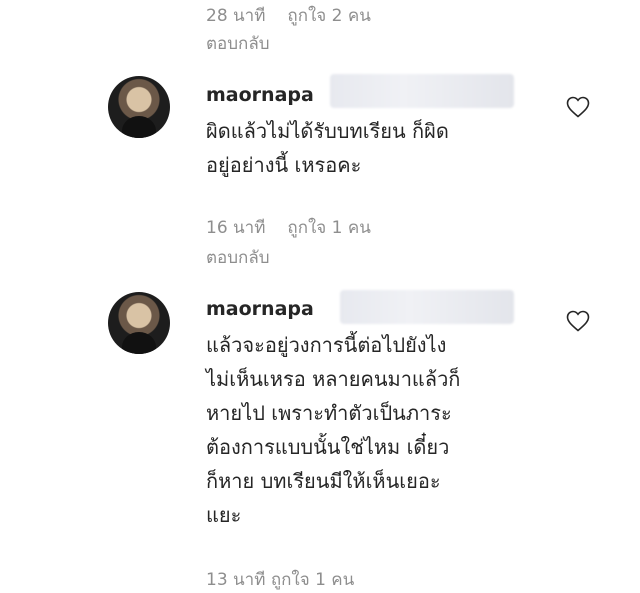 Image resolution: width=640 pixels, height=593 pixels. Describe the element at coordinates (327, 131) in the screenshot. I see `comment-line: ผิดแล้วไม่ได้รับบทเรียน ก็ผิด` at that location.